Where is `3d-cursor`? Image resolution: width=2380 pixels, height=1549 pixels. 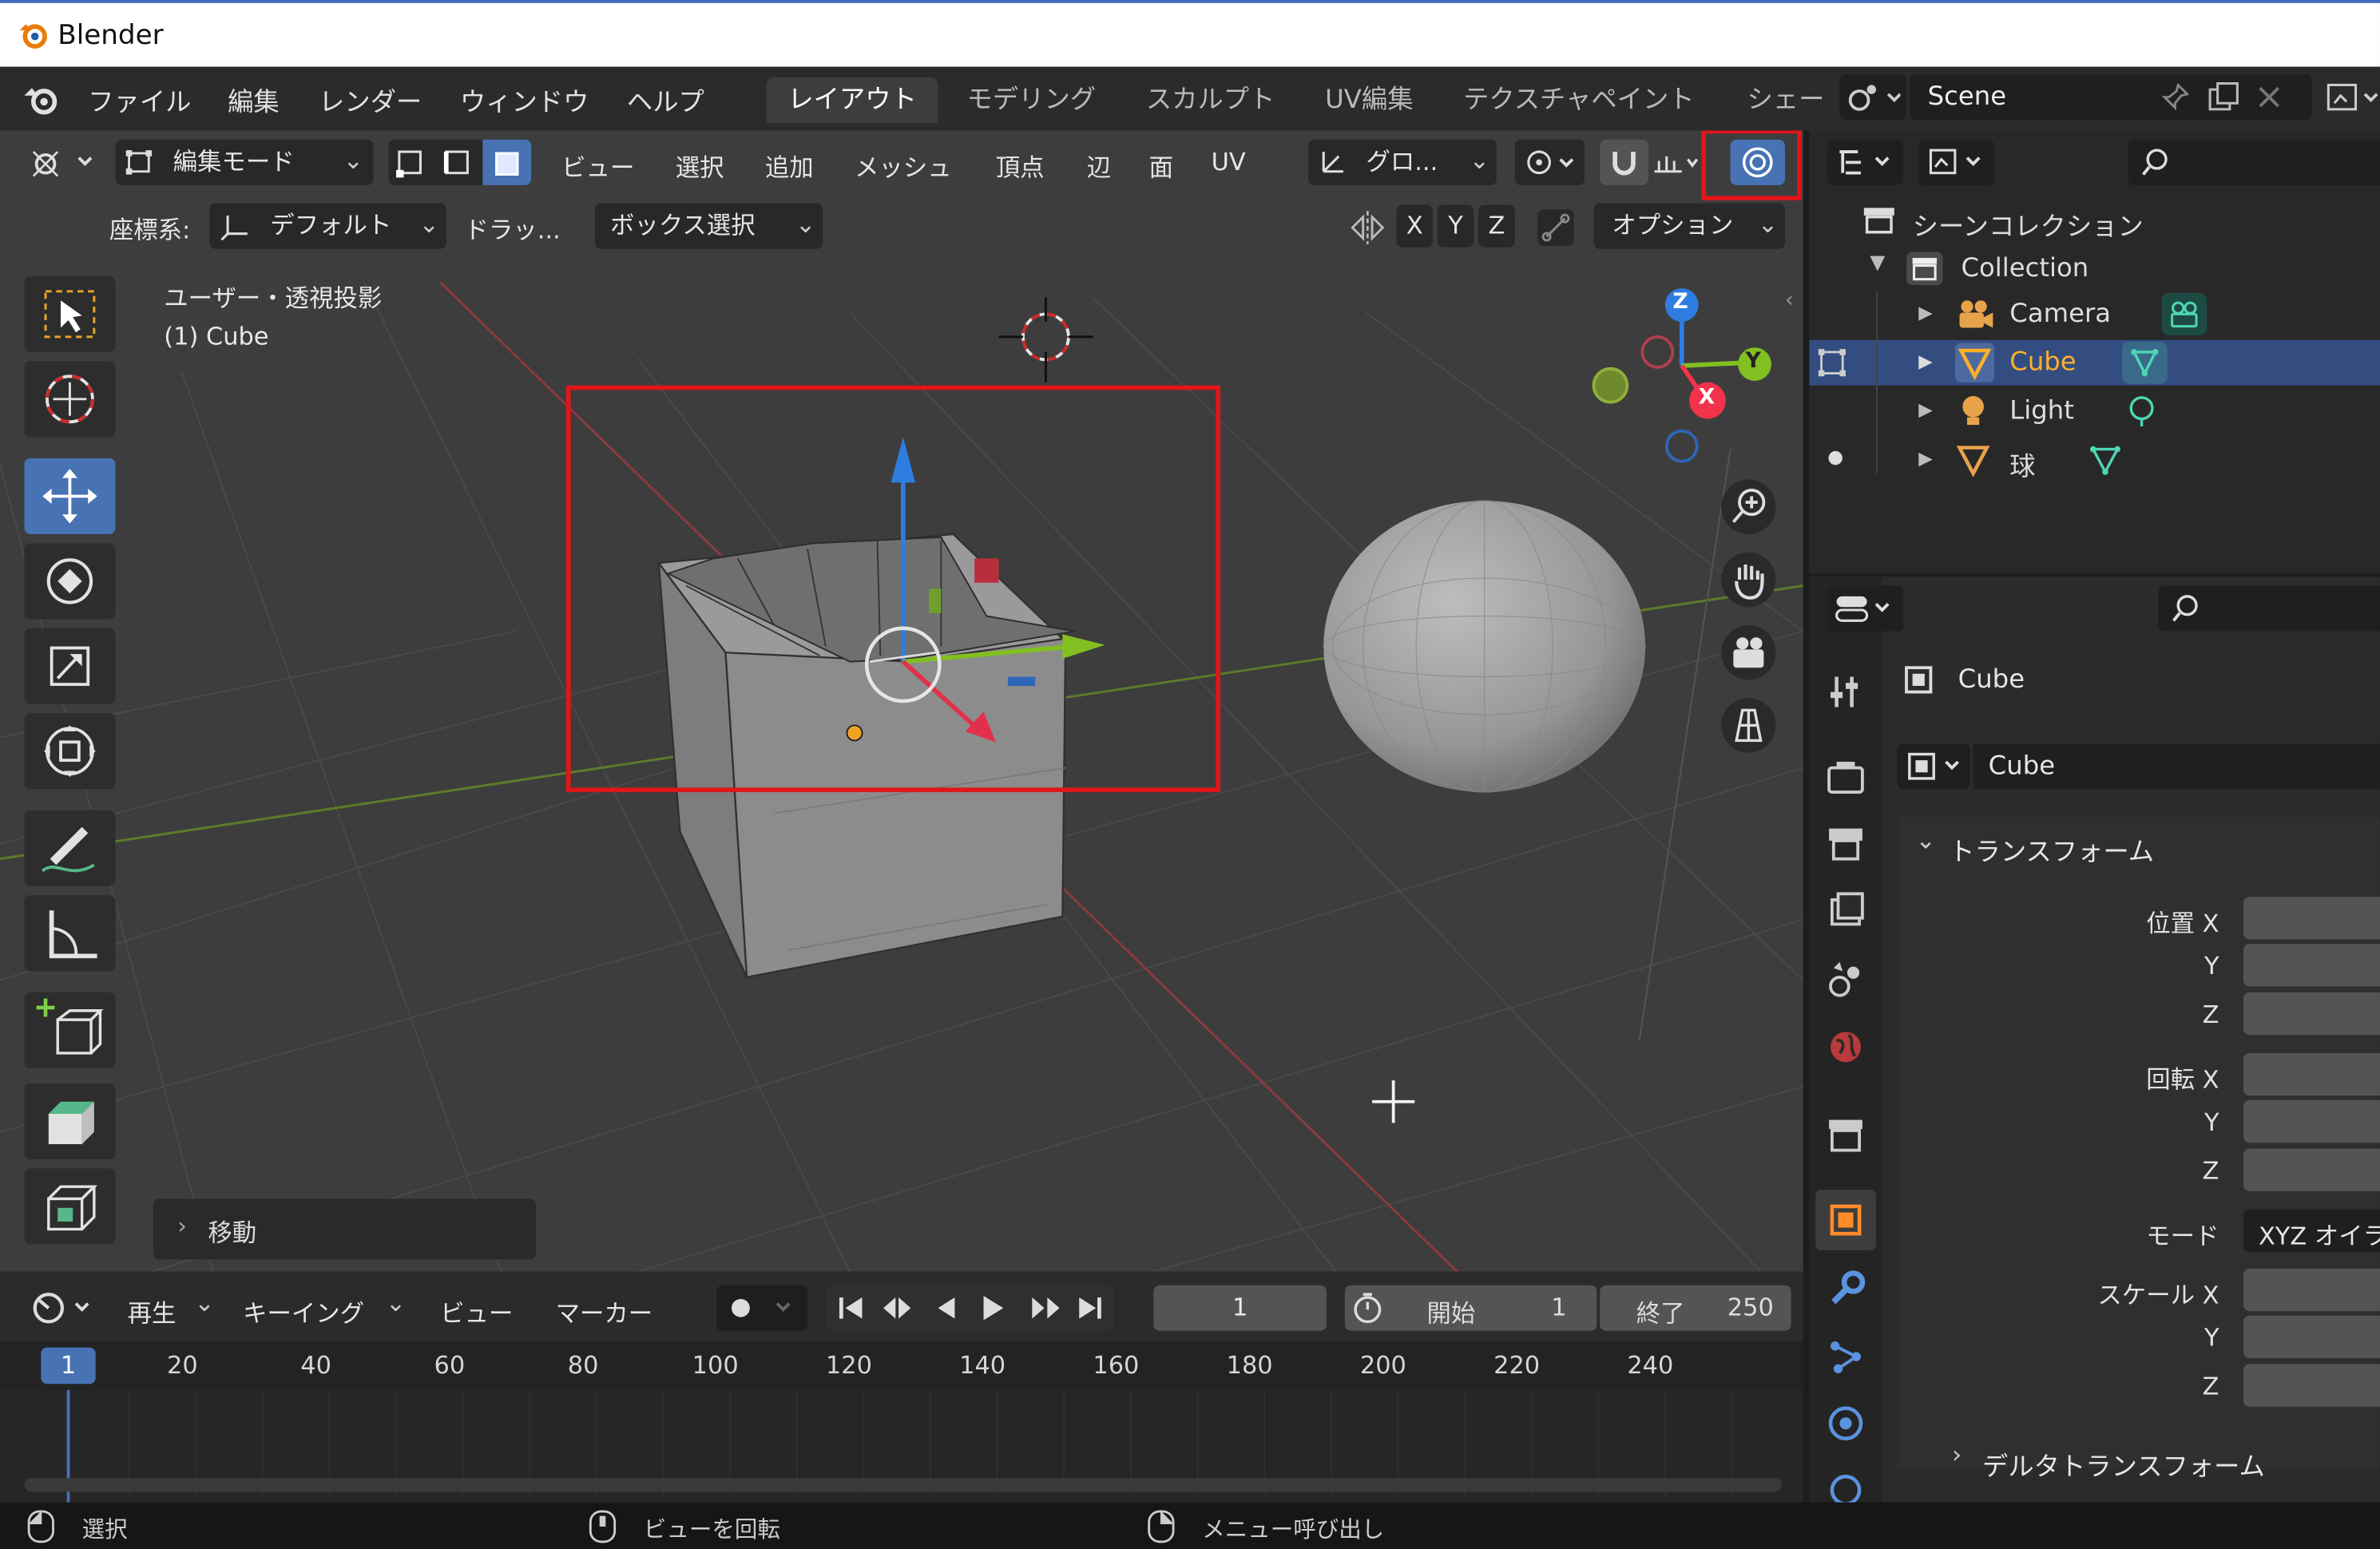 3d-cursor is located at coordinates (1045, 339).